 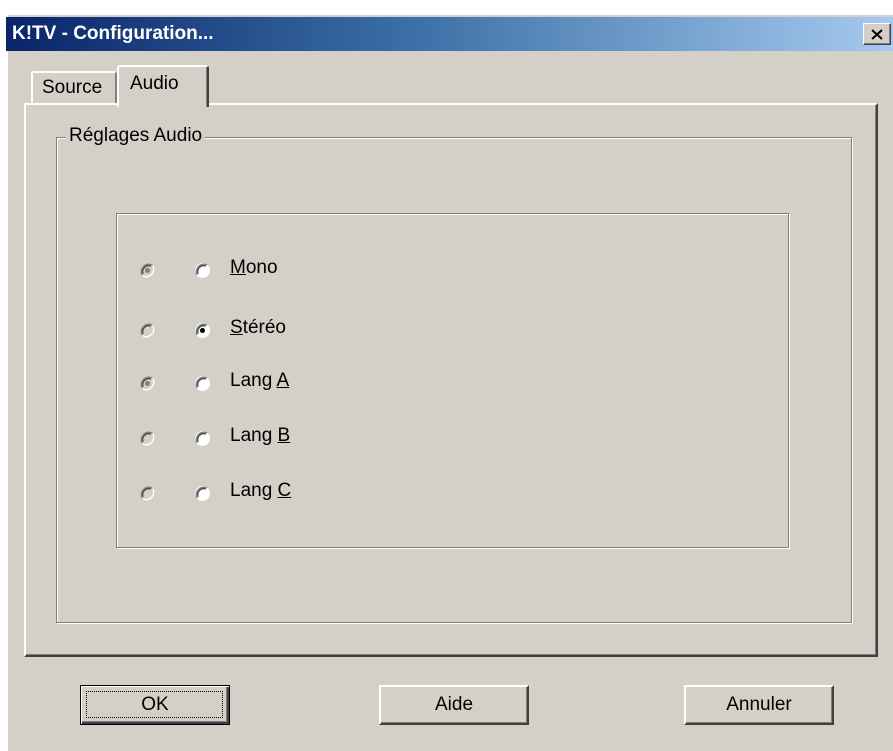 I want to click on tab-audio: Audio, so click(x=163, y=86).